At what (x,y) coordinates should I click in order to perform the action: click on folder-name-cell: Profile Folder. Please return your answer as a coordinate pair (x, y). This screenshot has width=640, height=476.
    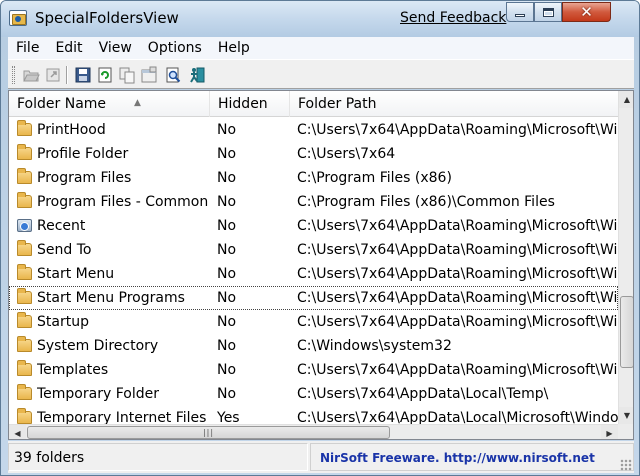
    Looking at the image, I should click on (83, 154).